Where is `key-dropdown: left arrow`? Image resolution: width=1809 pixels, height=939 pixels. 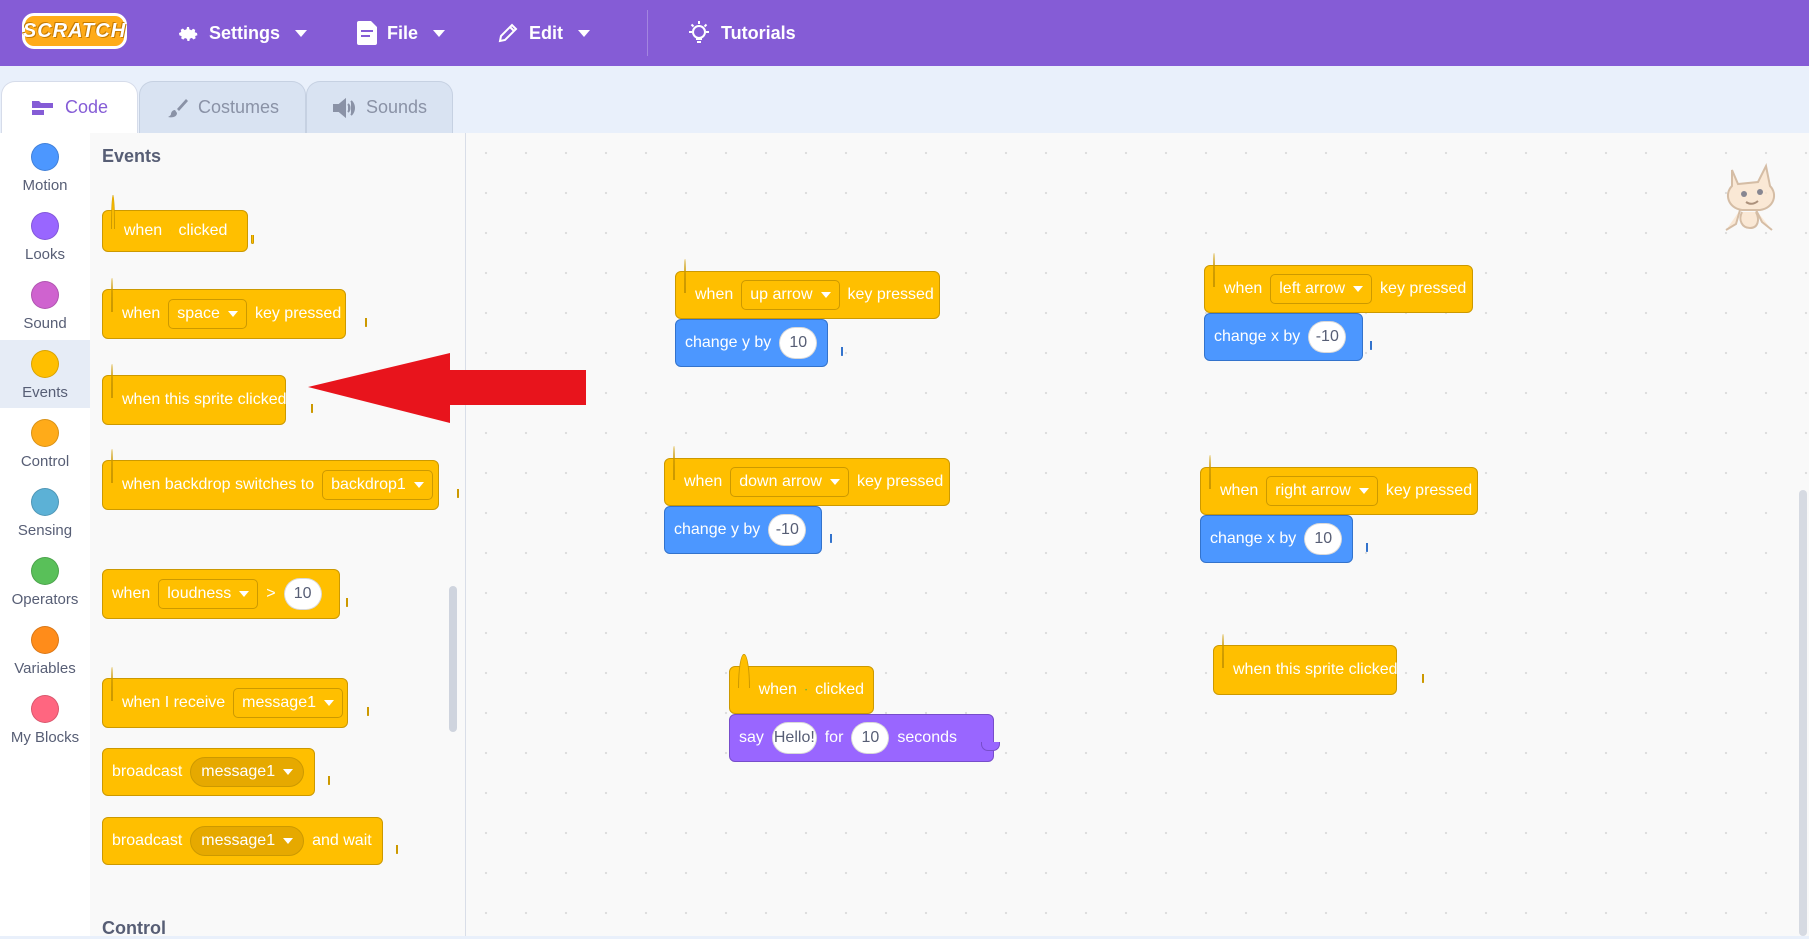
key-dropdown: left arrow is located at coordinates (1321, 289).